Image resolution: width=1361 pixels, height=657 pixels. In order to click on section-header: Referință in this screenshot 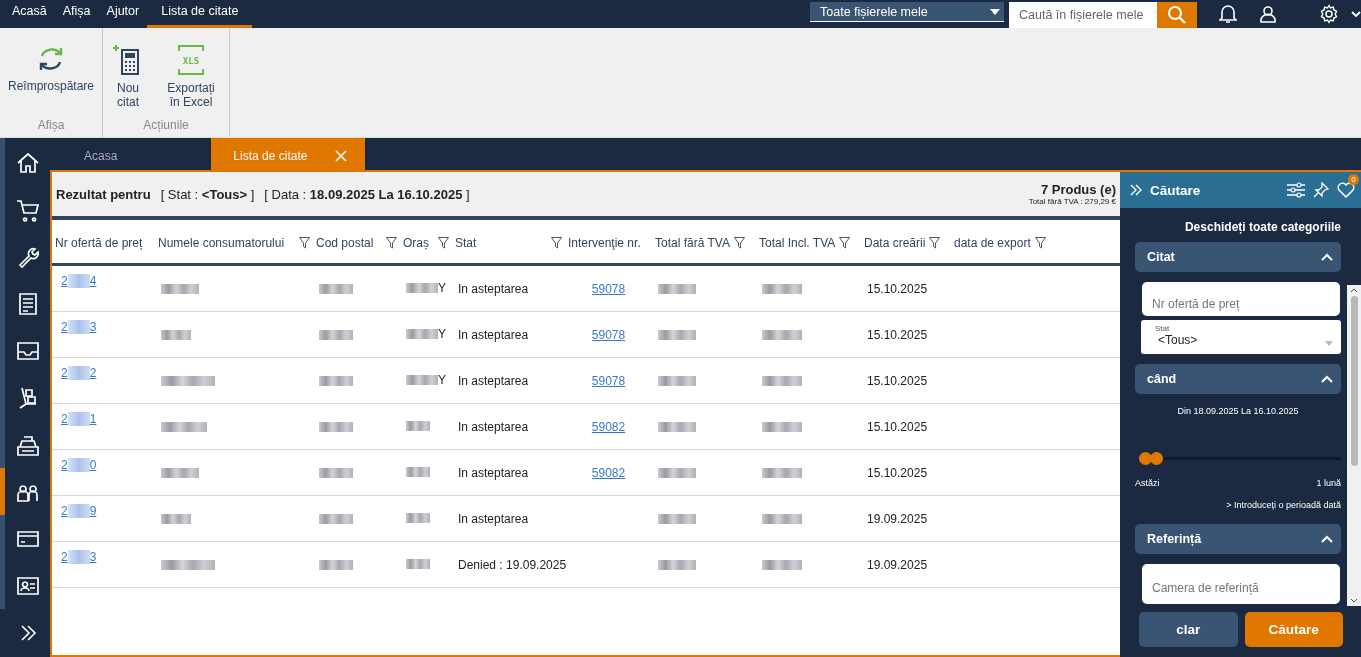, I will do `click(1238, 539)`.